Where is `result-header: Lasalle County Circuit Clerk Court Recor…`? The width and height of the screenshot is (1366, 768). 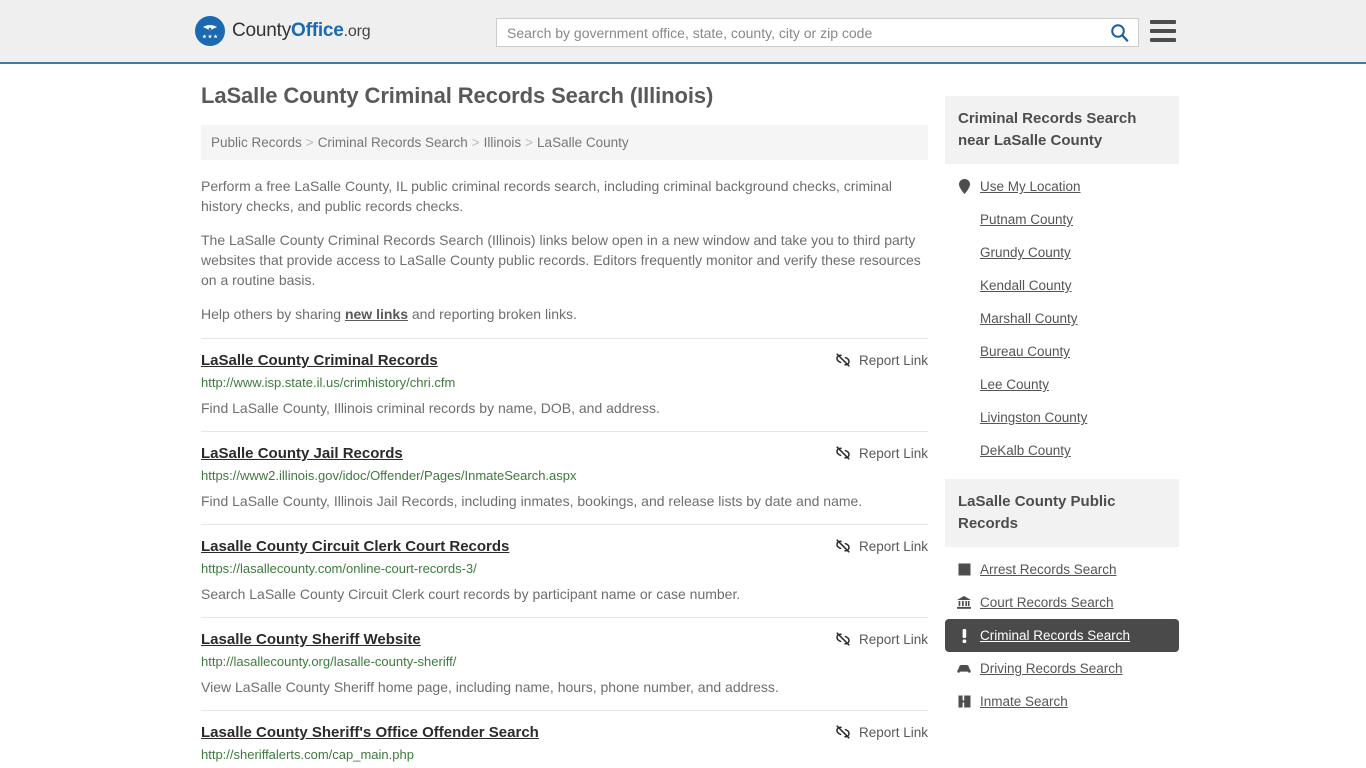
result-header: Lasalle County Circuit Clerk Court Recor… is located at coordinates (564, 546).